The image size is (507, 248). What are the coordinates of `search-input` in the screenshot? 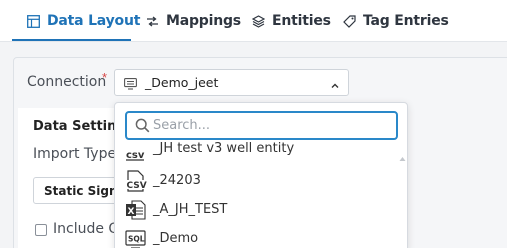 It's located at (270, 125).